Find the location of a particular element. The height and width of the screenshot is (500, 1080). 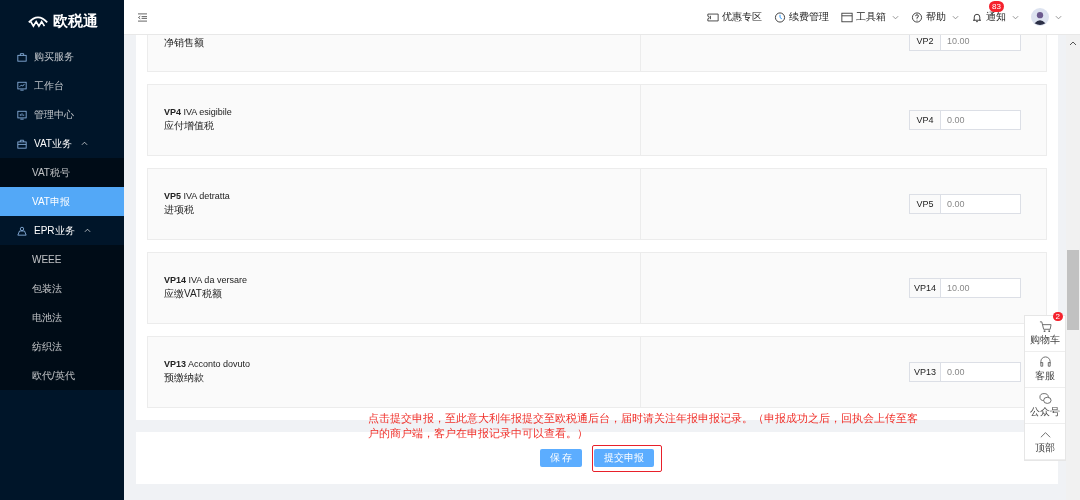

menu-icon is located at coordinates (142, 17).